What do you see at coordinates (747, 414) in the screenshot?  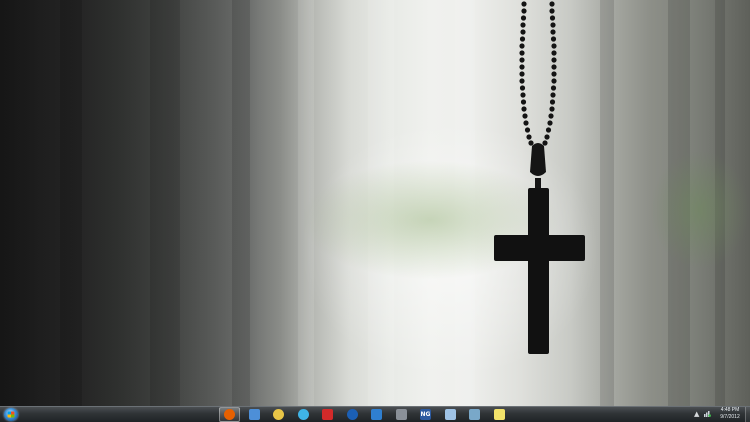 I see `show-desktop-button` at bounding box center [747, 414].